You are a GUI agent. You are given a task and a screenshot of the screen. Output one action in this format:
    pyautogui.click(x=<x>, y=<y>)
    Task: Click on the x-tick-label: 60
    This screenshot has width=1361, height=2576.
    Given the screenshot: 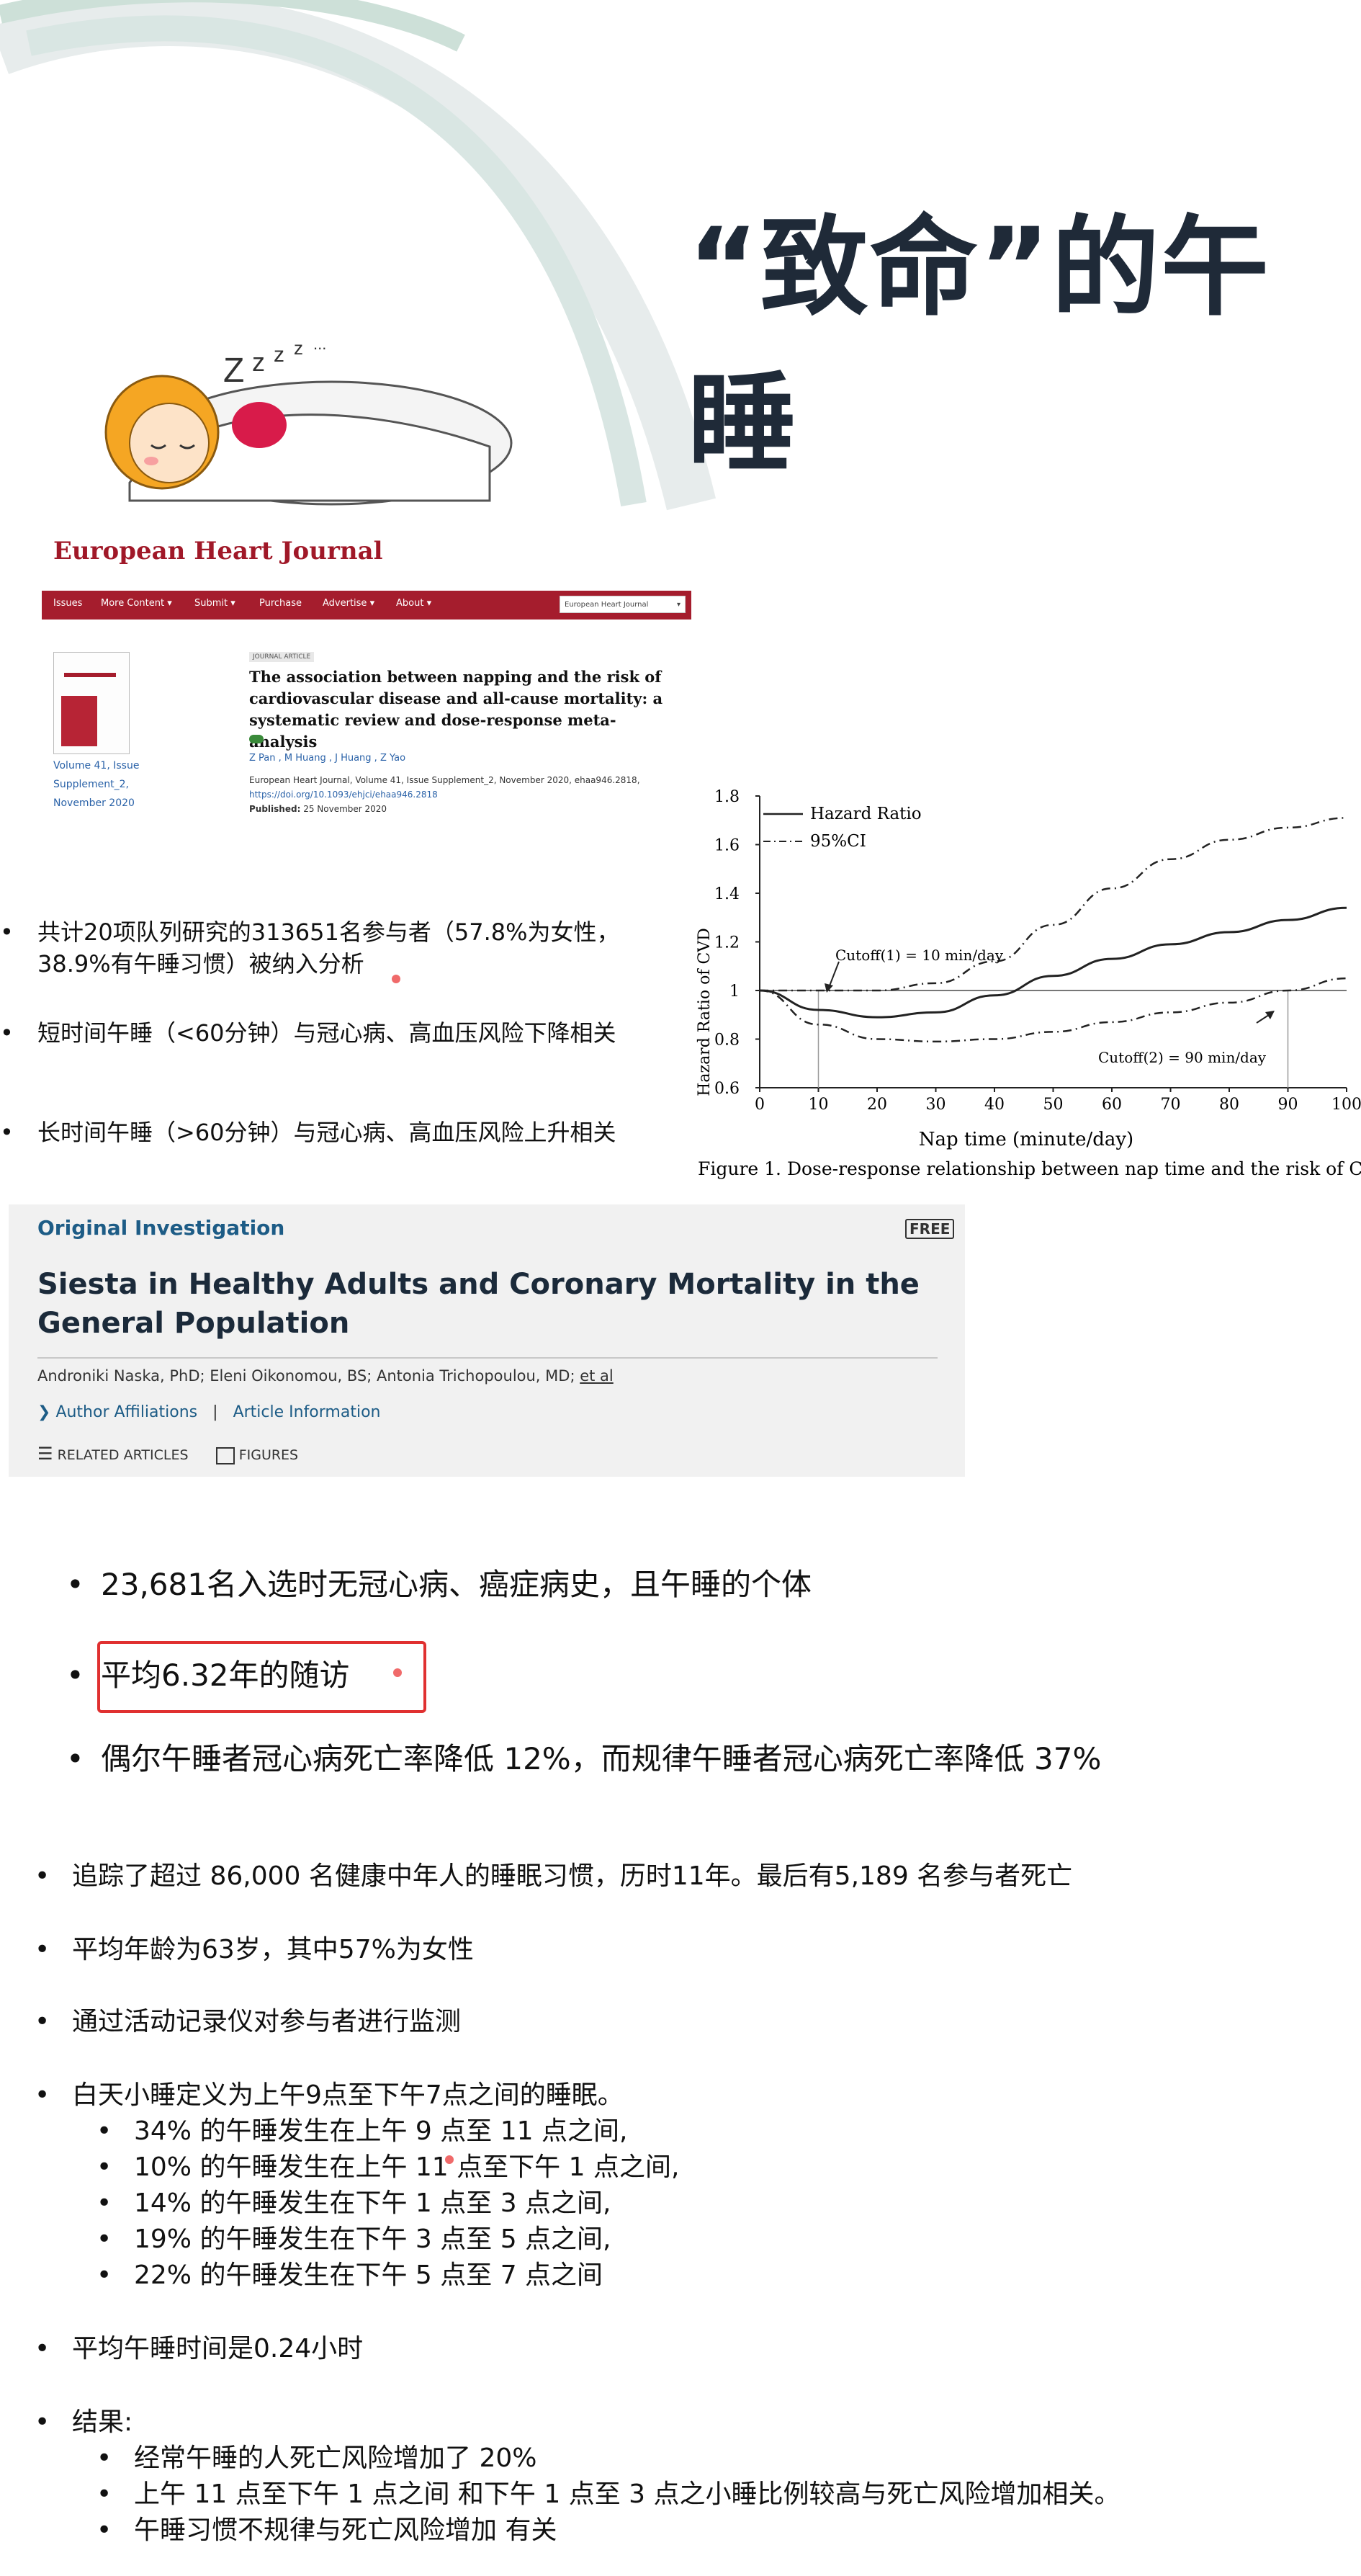 What is the action you would take?
    pyautogui.click(x=1112, y=1105)
    